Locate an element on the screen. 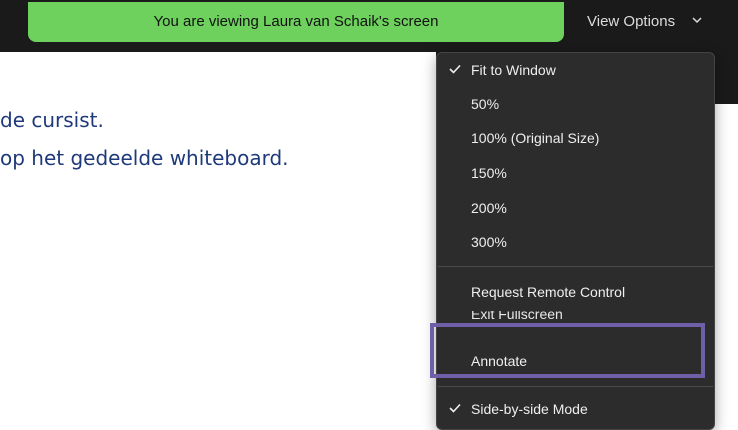 The image size is (738, 430). menu-item-label: 50% is located at coordinates (485, 104).